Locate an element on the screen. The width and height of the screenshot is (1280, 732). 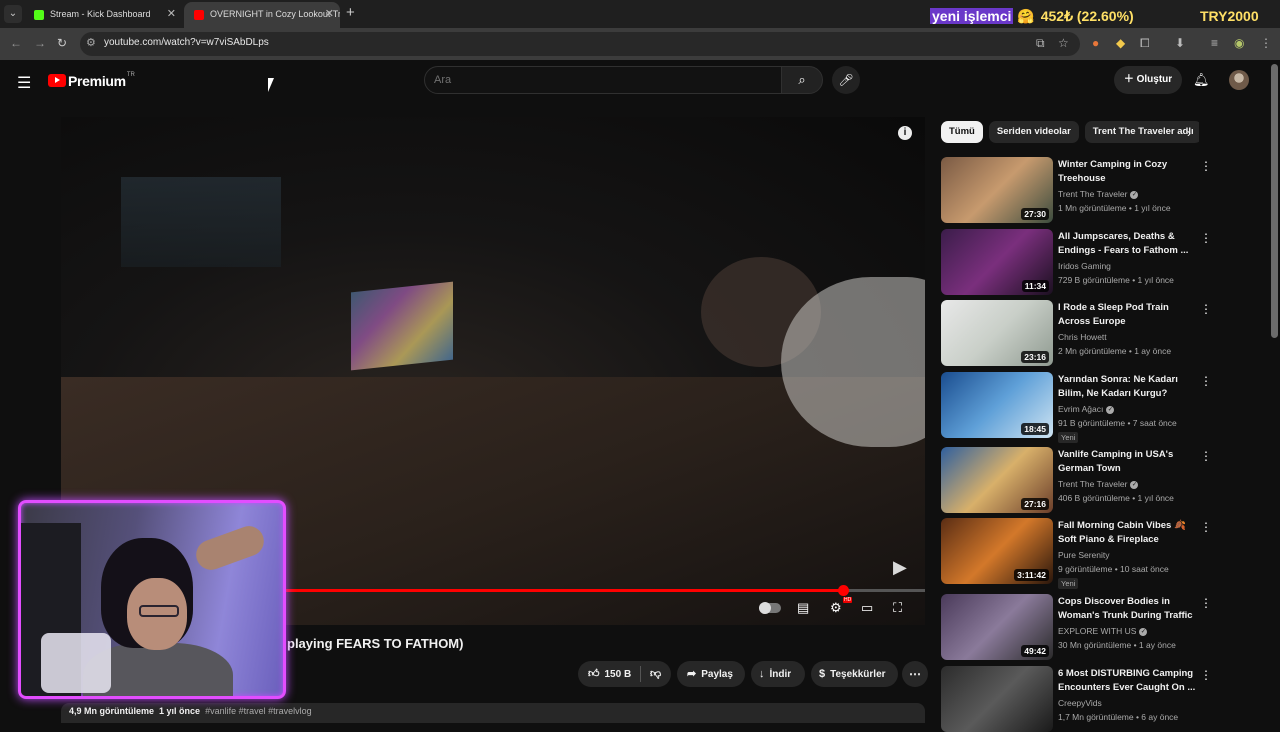
recommendation-title: Winter Camping in Cozy Treehouse is located at coordinates (1128, 172).